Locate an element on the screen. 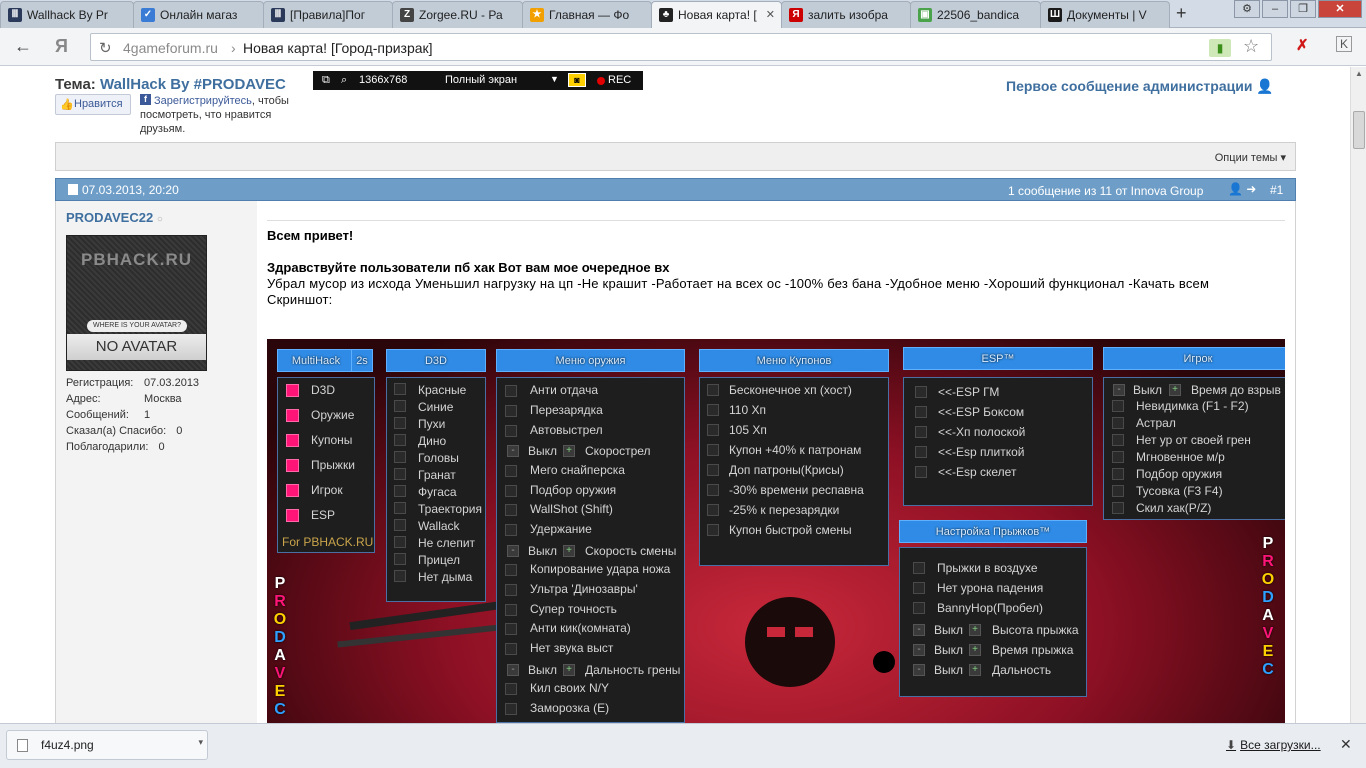 This screenshot has width=1366, height=768. tab-title: Zorgee.RU - Ра is located at coordinates (461, 15).